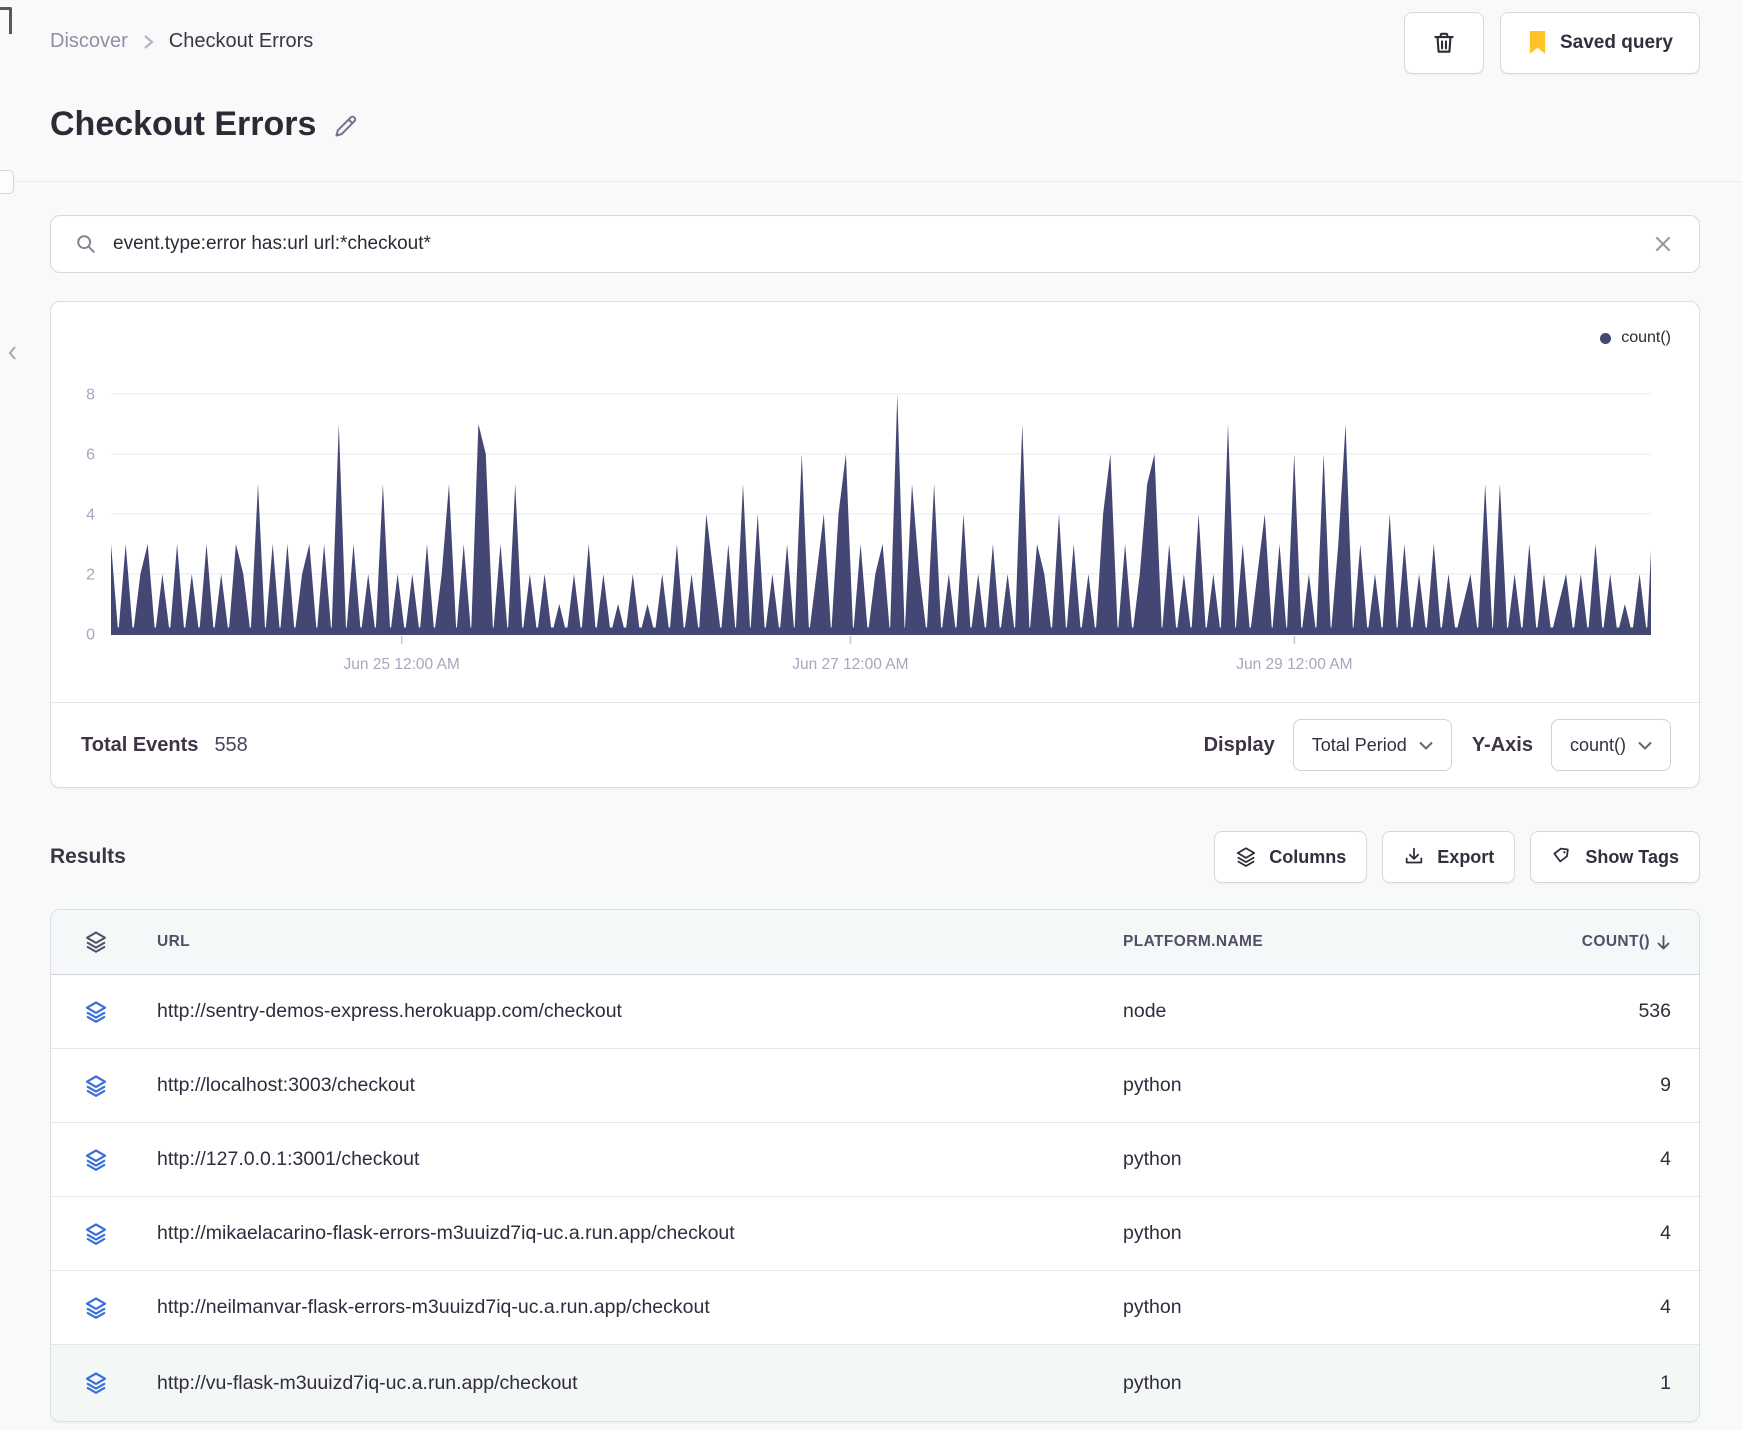 This screenshot has width=1742, height=1430. Describe the element at coordinates (90, 635) in the screenshot. I see `svg-text: 0` at that location.